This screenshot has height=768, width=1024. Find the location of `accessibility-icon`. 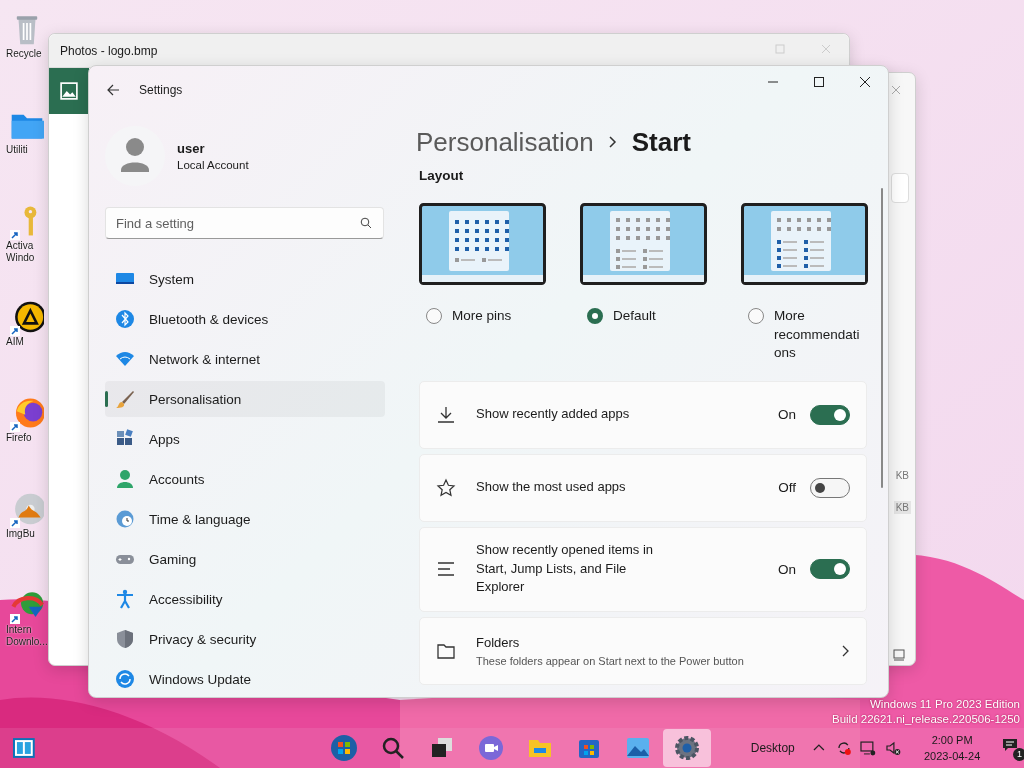

accessibility-icon is located at coordinates (125, 599).